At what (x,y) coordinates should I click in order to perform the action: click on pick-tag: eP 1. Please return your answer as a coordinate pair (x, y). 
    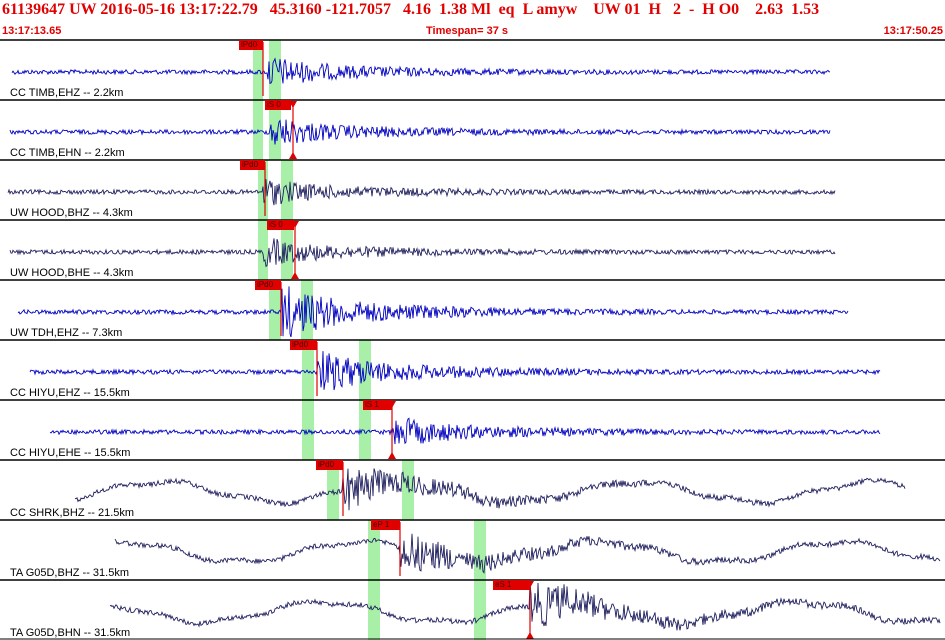
    Looking at the image, I should click on (385, 525).